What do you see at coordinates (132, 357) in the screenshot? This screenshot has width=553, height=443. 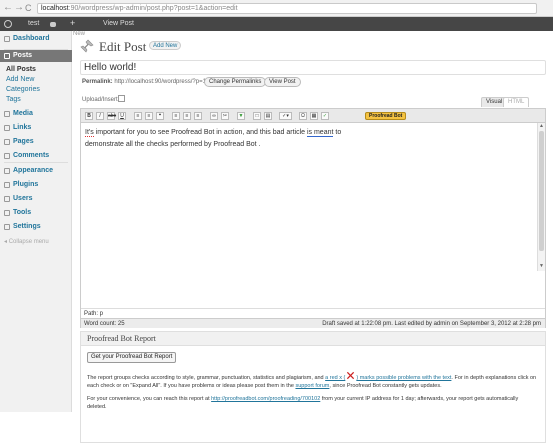 I see `get-report-button: Get your Proofread Bot Report` at bounding box center [132, 357].